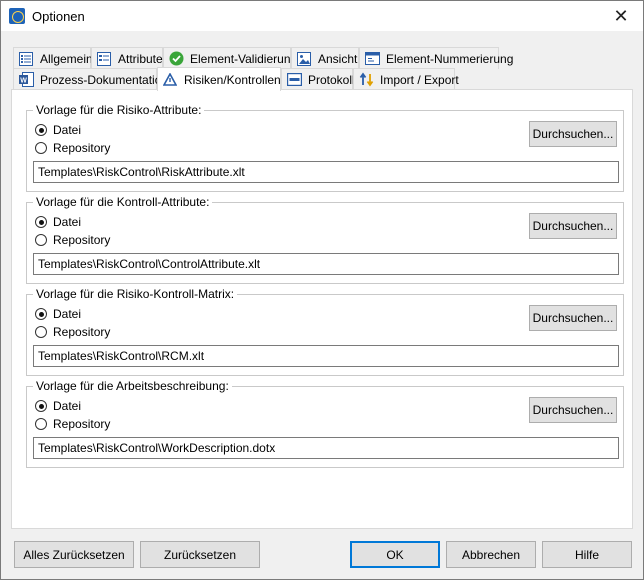 The width and height of the screenshot is (644, 580). I want to click on warning-triangle-icon, so click(170, 80).